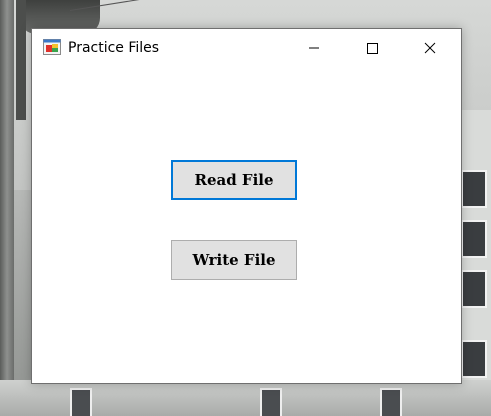 The height and width of the screenshot is (416, 491). I want to click on maximize-icon, so click(372, 48).